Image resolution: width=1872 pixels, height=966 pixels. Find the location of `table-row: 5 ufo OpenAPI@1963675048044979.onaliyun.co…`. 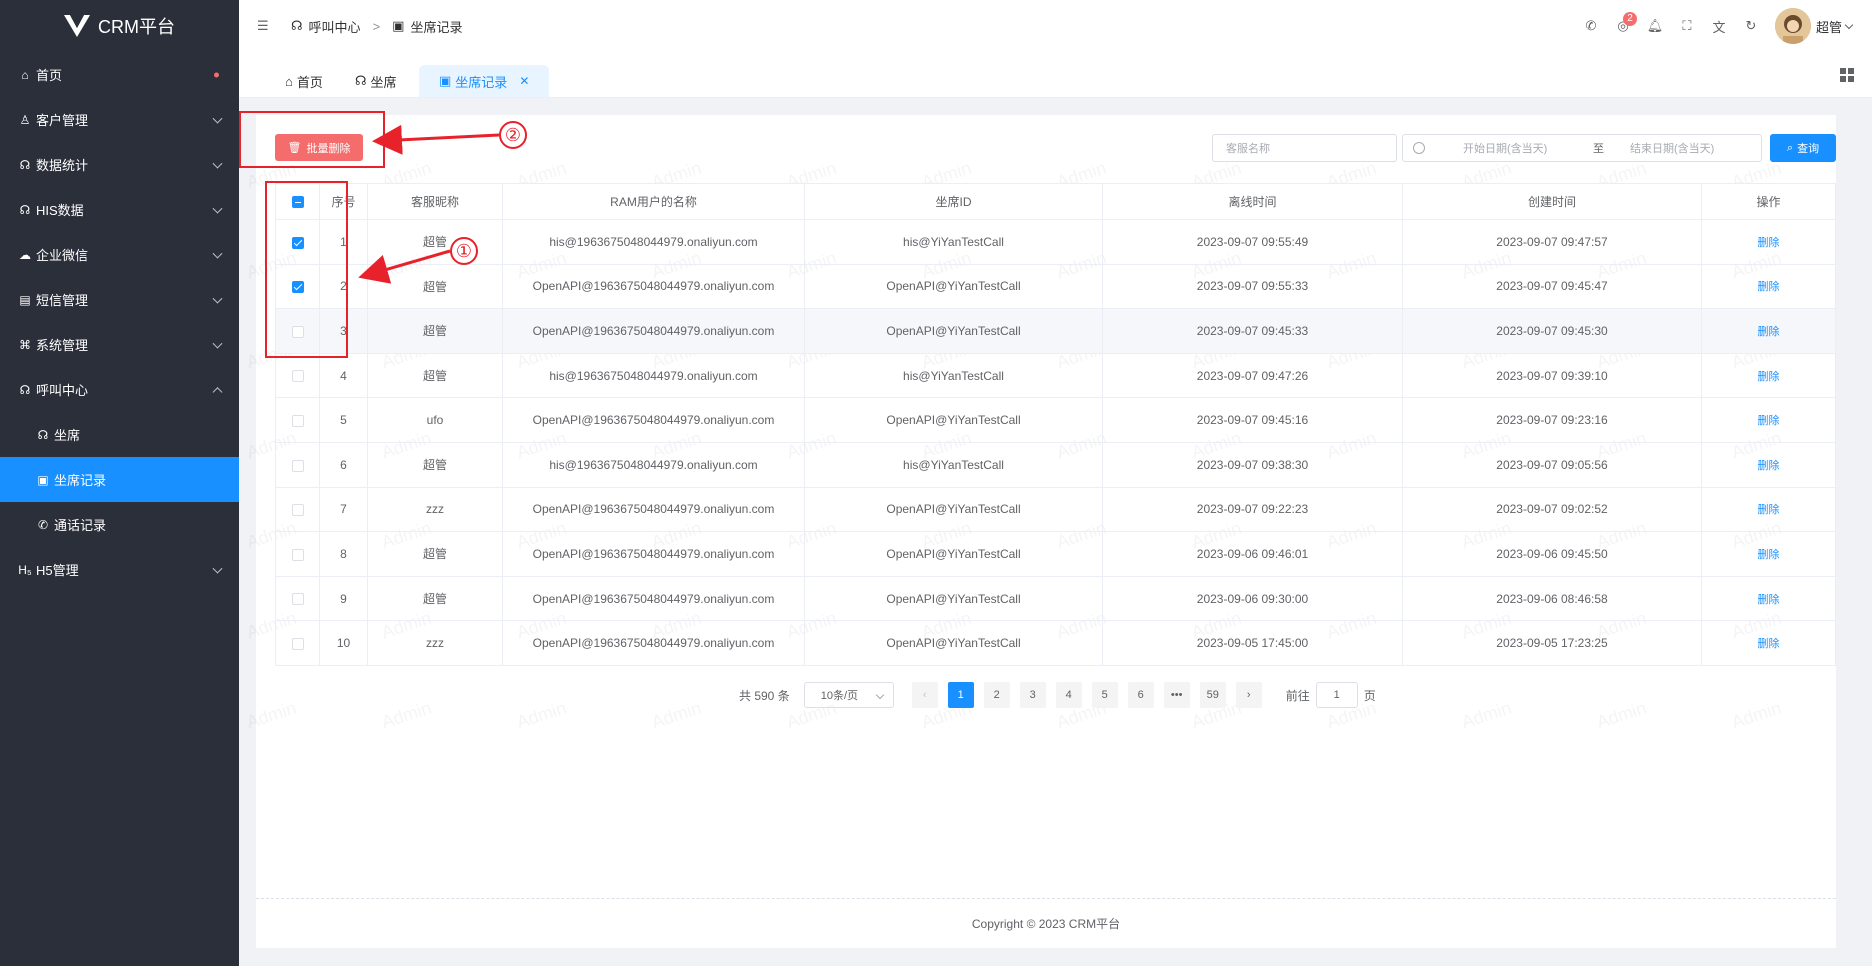

table-row: 5 ufo OpenAPI@1963675048044979.onaliyun.co… is located at coordinates (1055, 420).